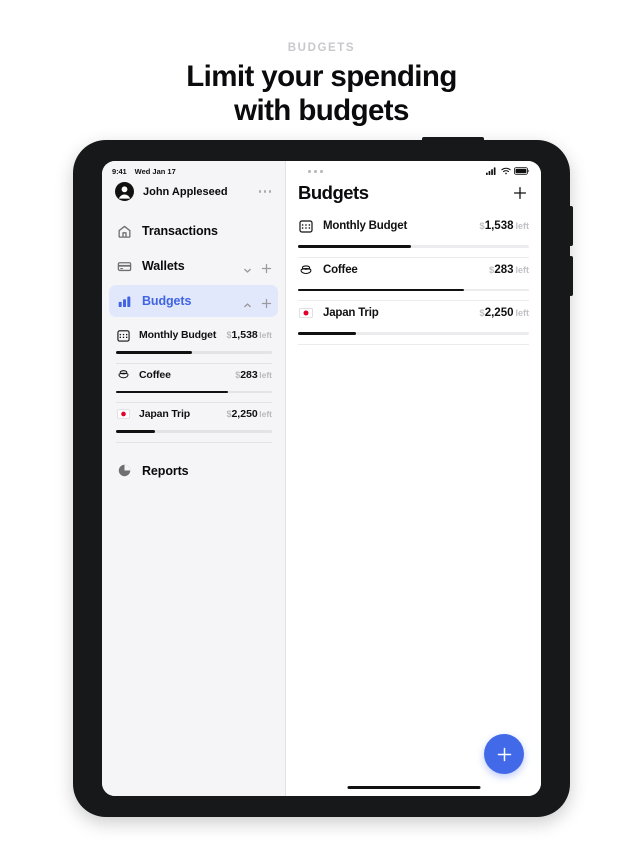 The height and width of the screenshot is (858, 643). Describe the element at coordinates (193, 344) in the screenshot. I see `list-item: Monthly Budget $1,538 left` at that location.